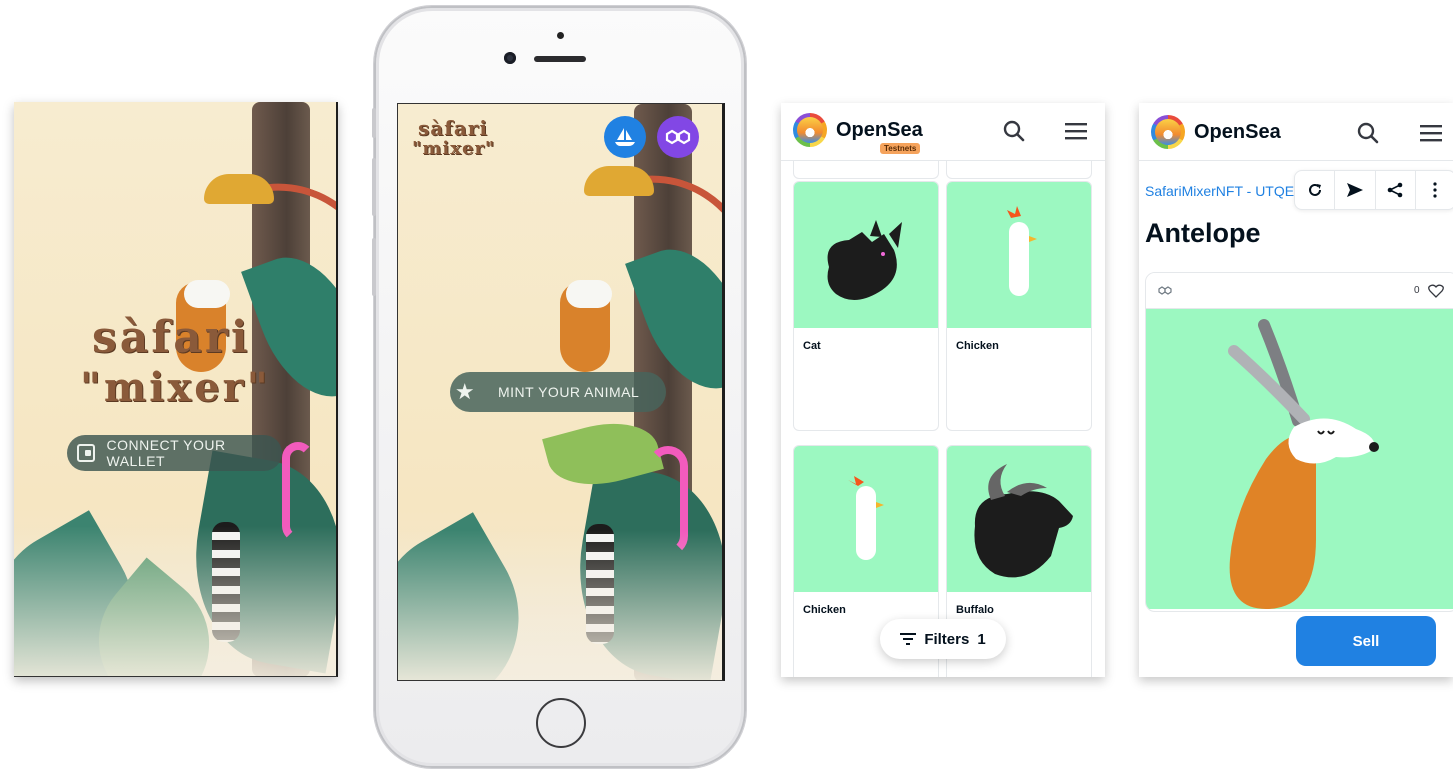 Image resolution: width=1453 pixels, height=769 pixels. Describe the element at coordinates (981, 639) in the screenshot. I see `filters-count: 1` at that location.